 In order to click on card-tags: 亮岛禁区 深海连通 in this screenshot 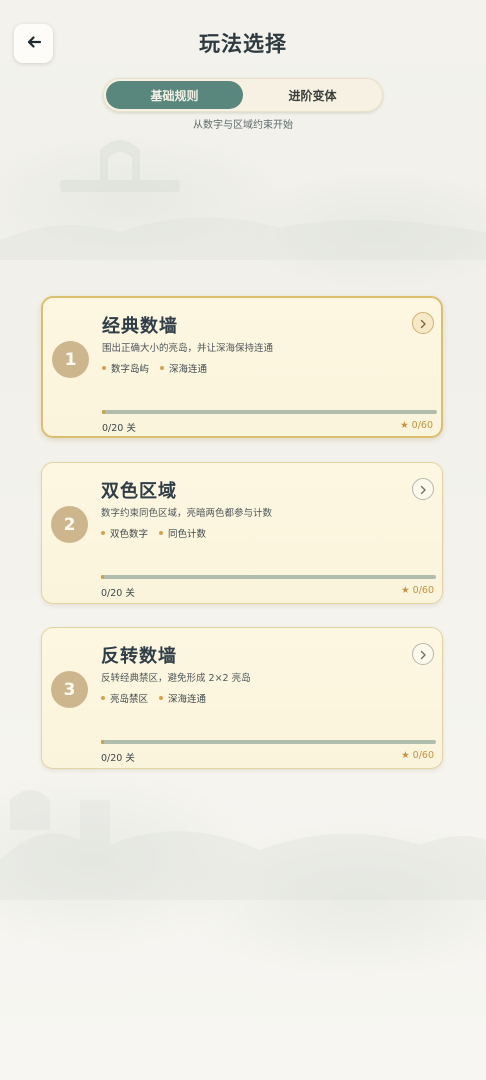, I will do `click(159, 698)`.